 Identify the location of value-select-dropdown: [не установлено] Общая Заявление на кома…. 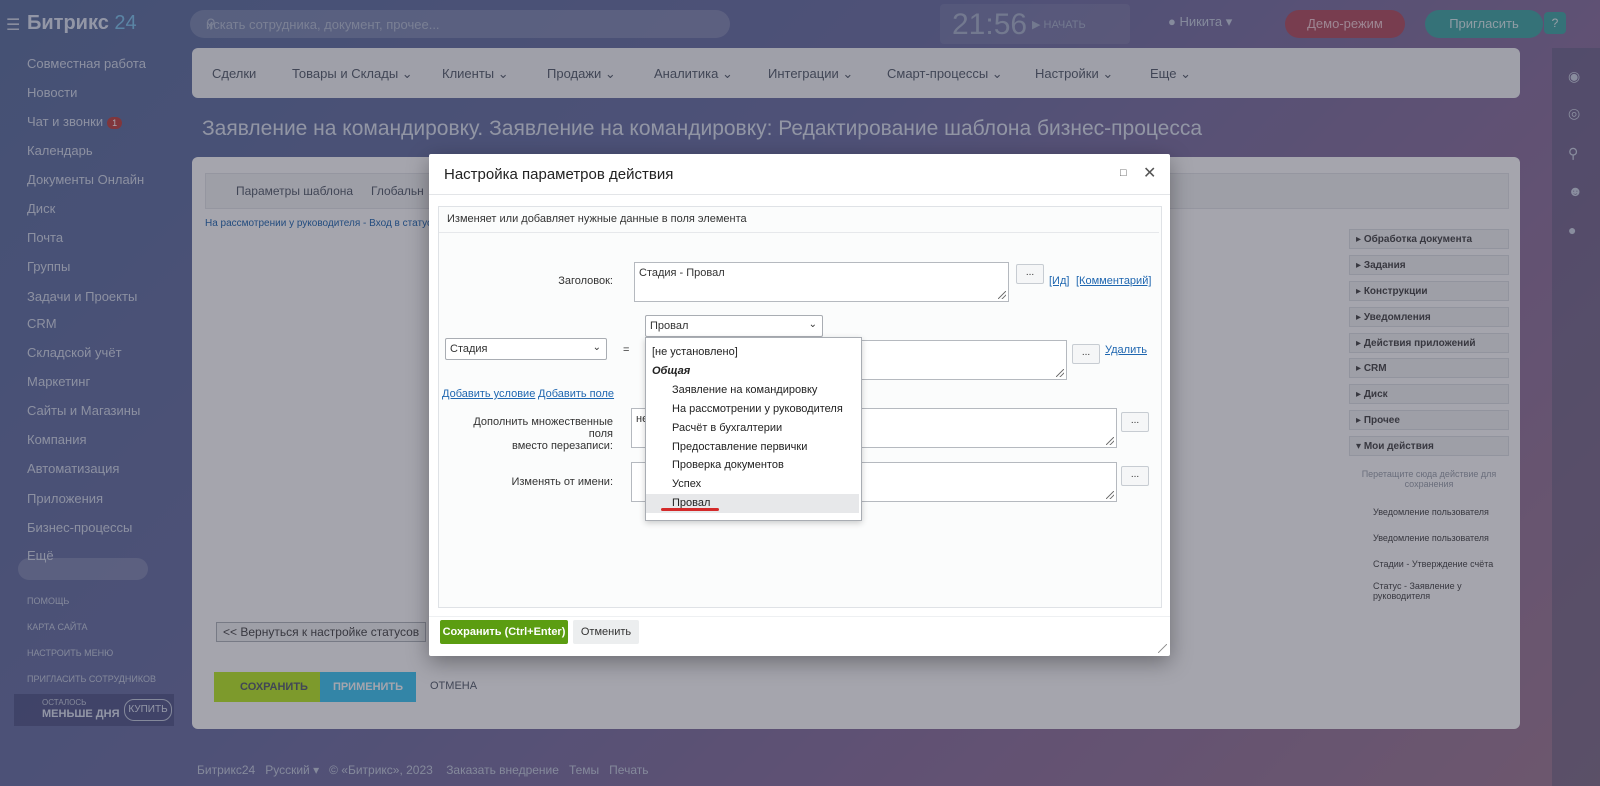
(753, 429).